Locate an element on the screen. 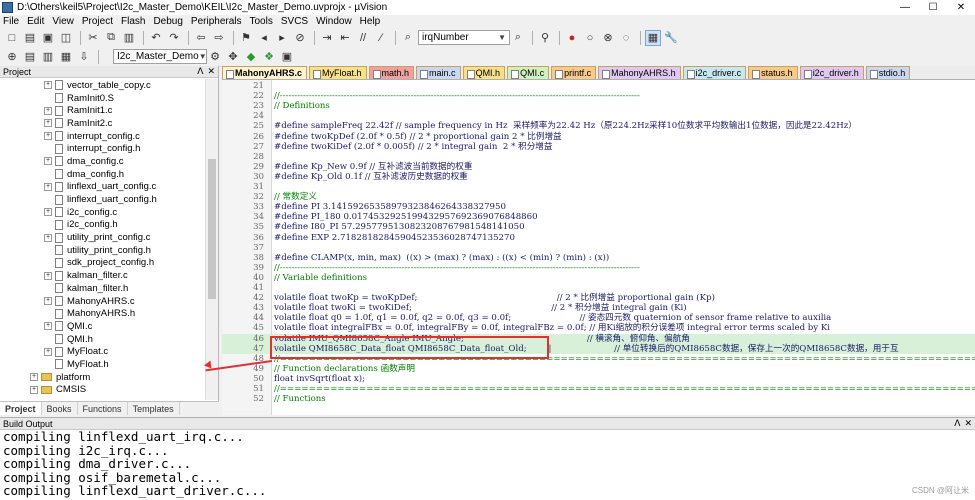 The width and height of the screenshot is (975, 500). find-in-files-icon: ⌕ is located at coordinates (408, 38).